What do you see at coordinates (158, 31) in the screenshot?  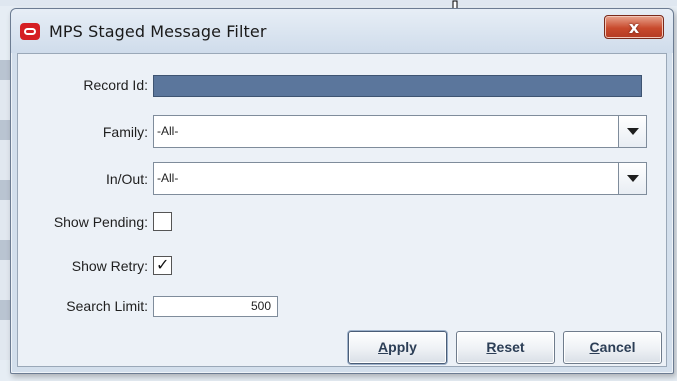 I see `dialog-title: MPS Staged Message Filter` at bounding box center [158, 31].